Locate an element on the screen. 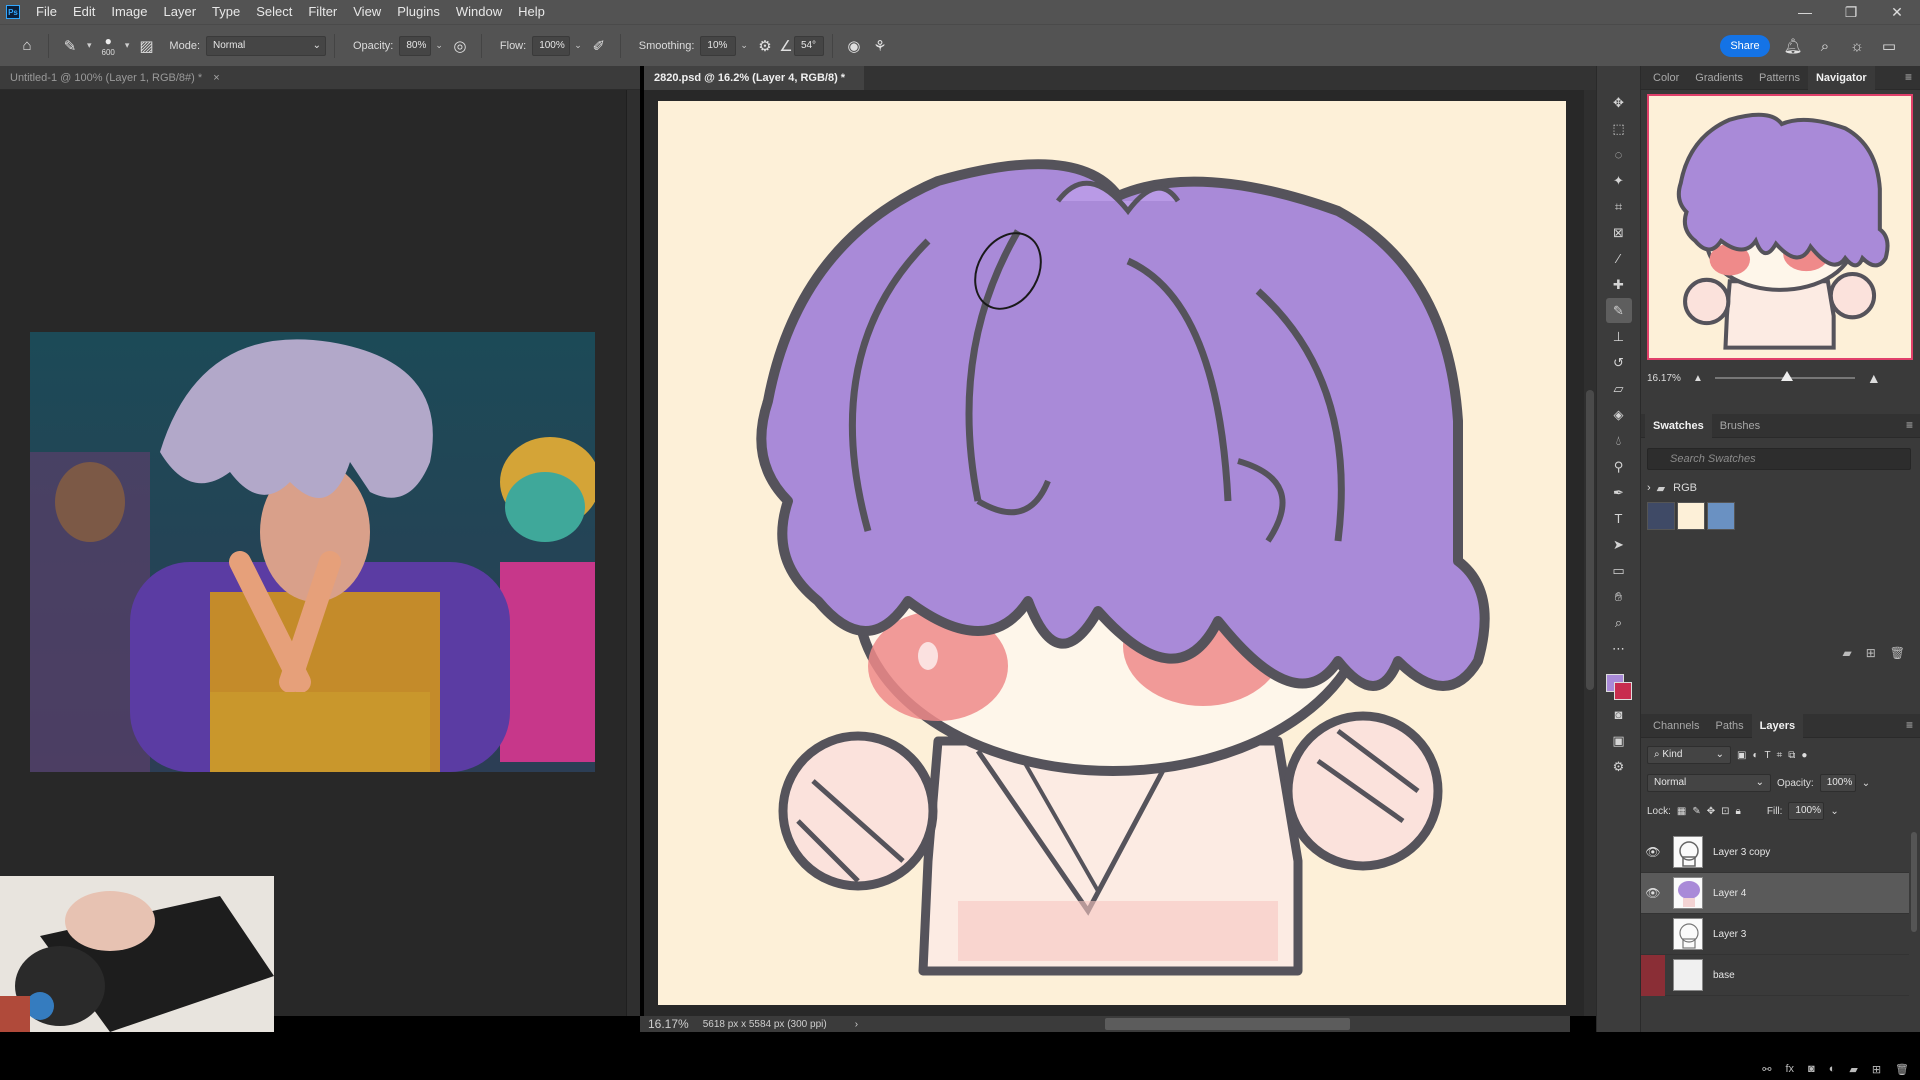 This screenshot has height=1080, width=1920. blend-mode-select: Normal ⌄ is located at coordinates (1709, 783).